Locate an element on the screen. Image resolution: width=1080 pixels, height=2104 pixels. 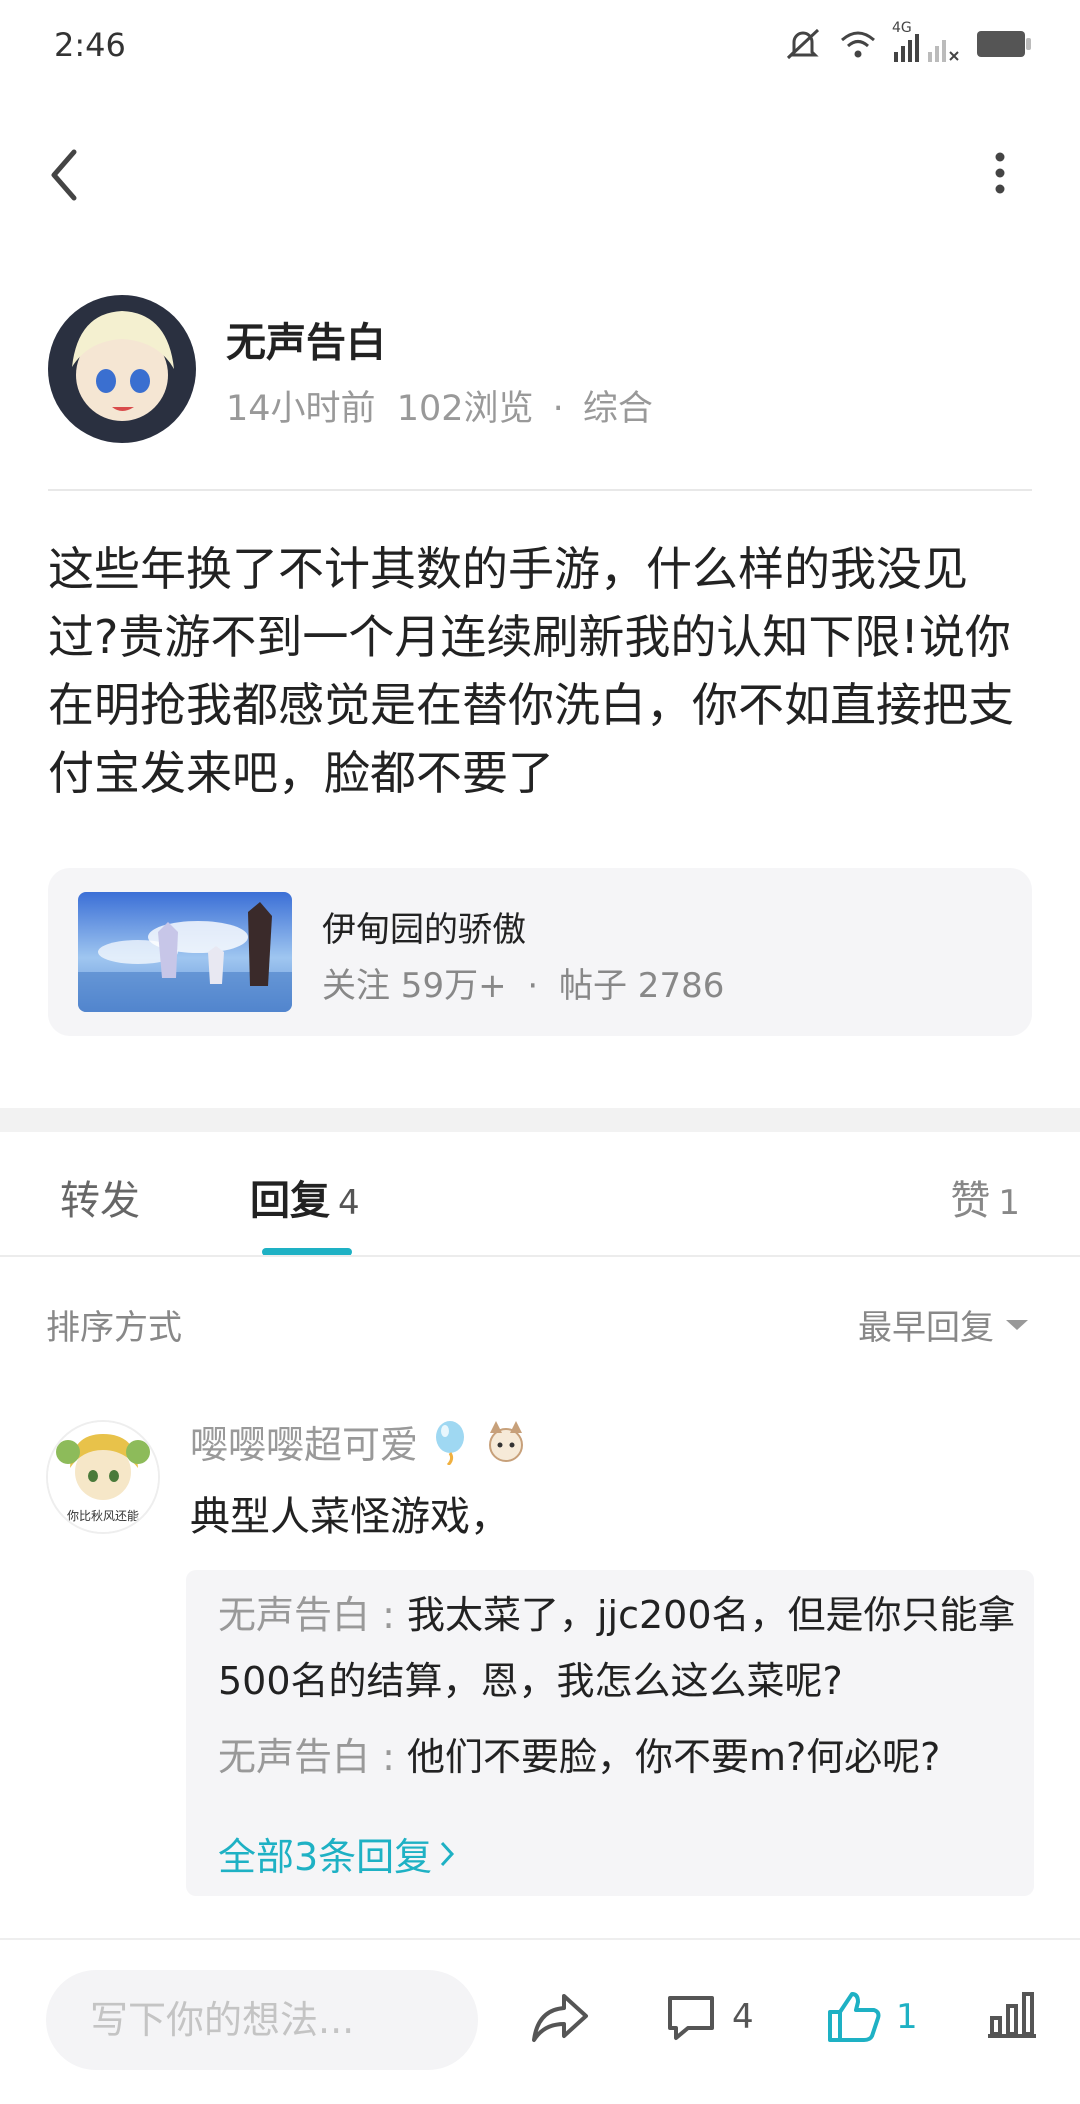
more-options-icon is located at coordinates (1000, 173).